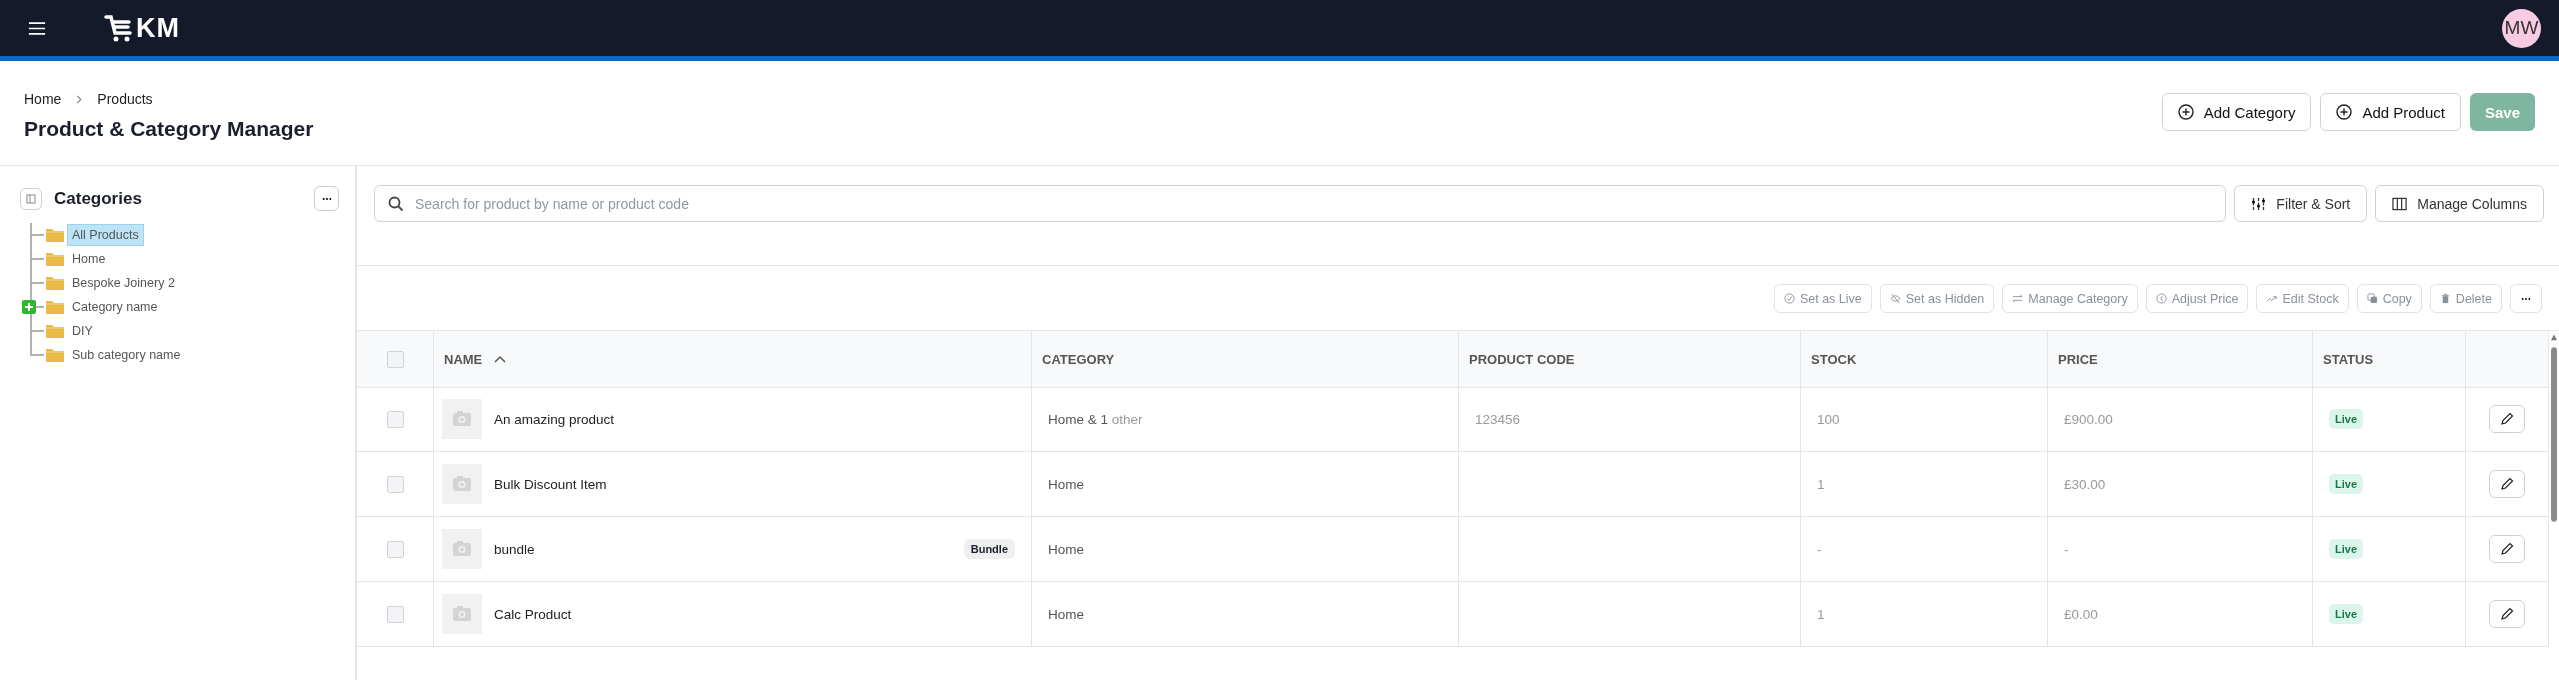 The image size is (2559, 680). I want to click on cart-icon, so click(119, 28).